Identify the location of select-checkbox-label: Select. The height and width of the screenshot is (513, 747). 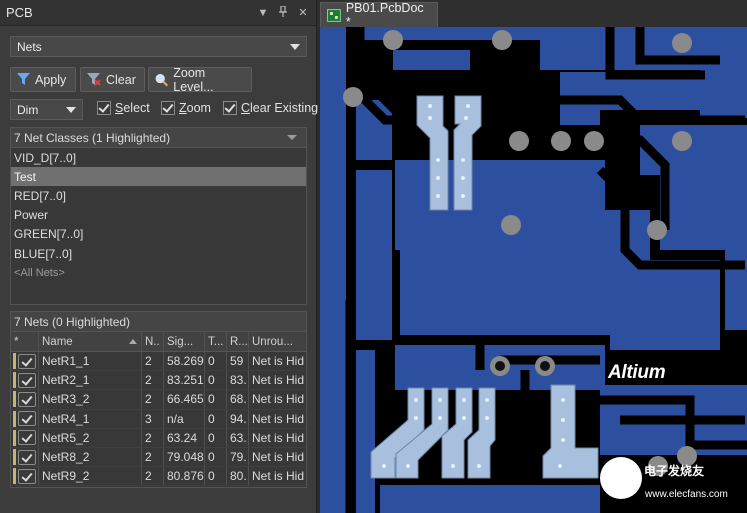
(132, 108).